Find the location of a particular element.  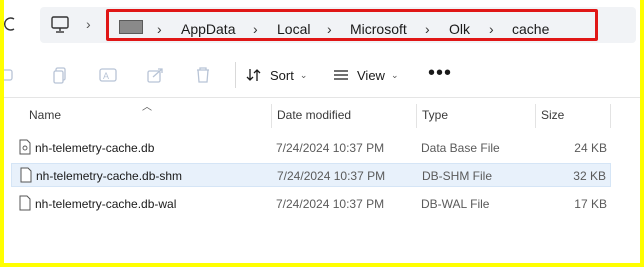

breadcrumb-microsoft: Microsoft is located at coordinates (378, 29).